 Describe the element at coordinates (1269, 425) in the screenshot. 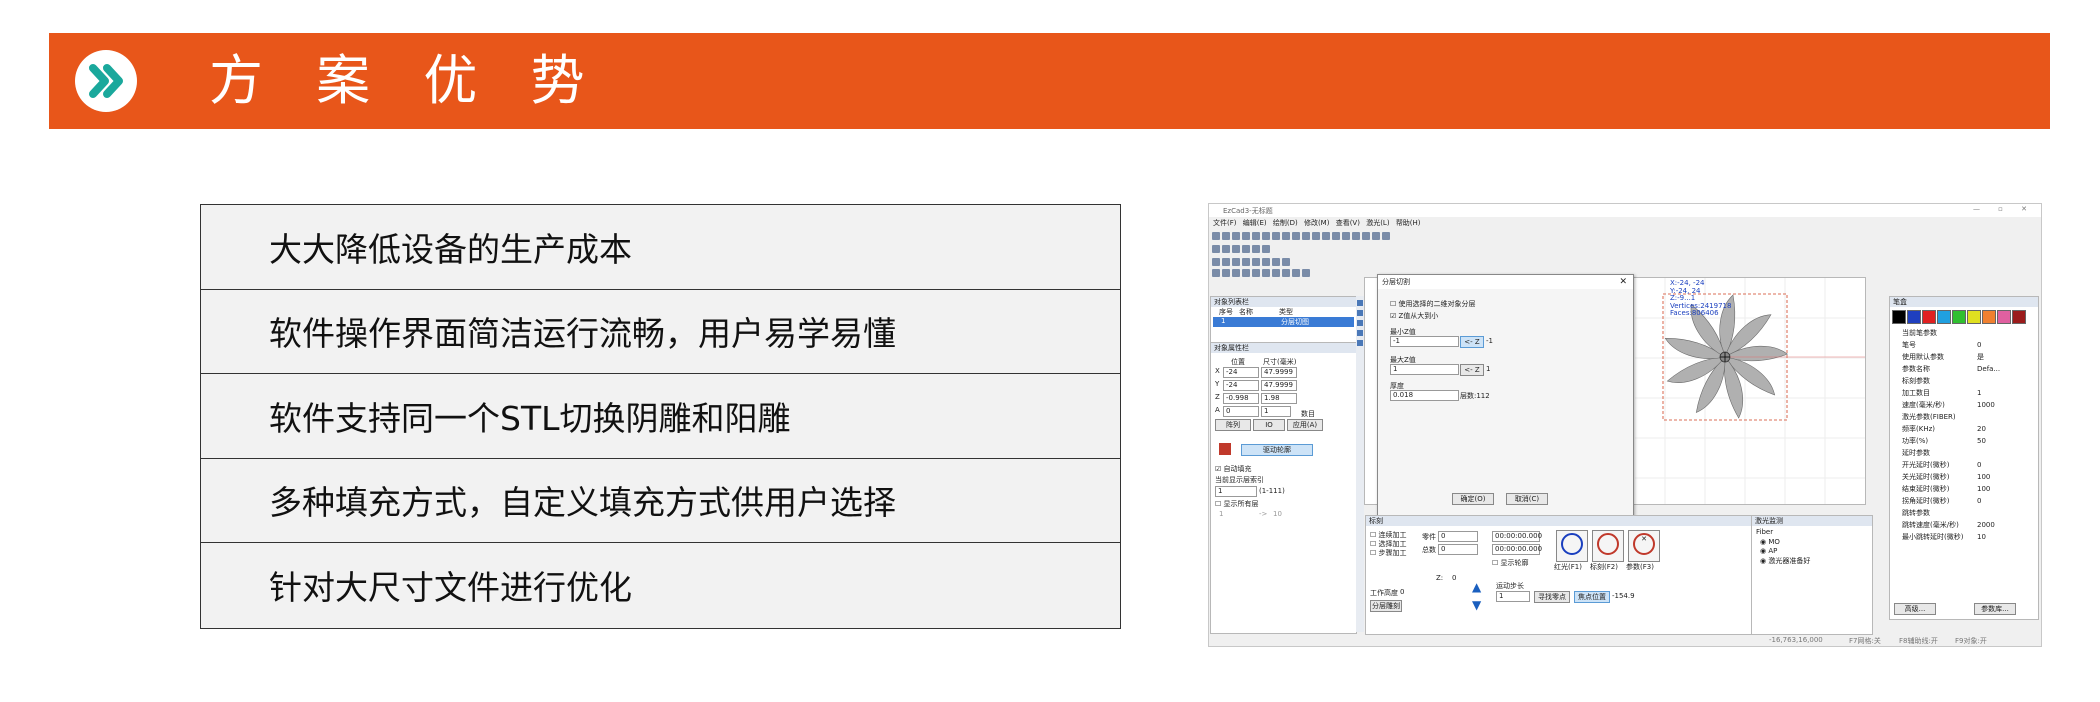

I see `io-button: IO` at that location.